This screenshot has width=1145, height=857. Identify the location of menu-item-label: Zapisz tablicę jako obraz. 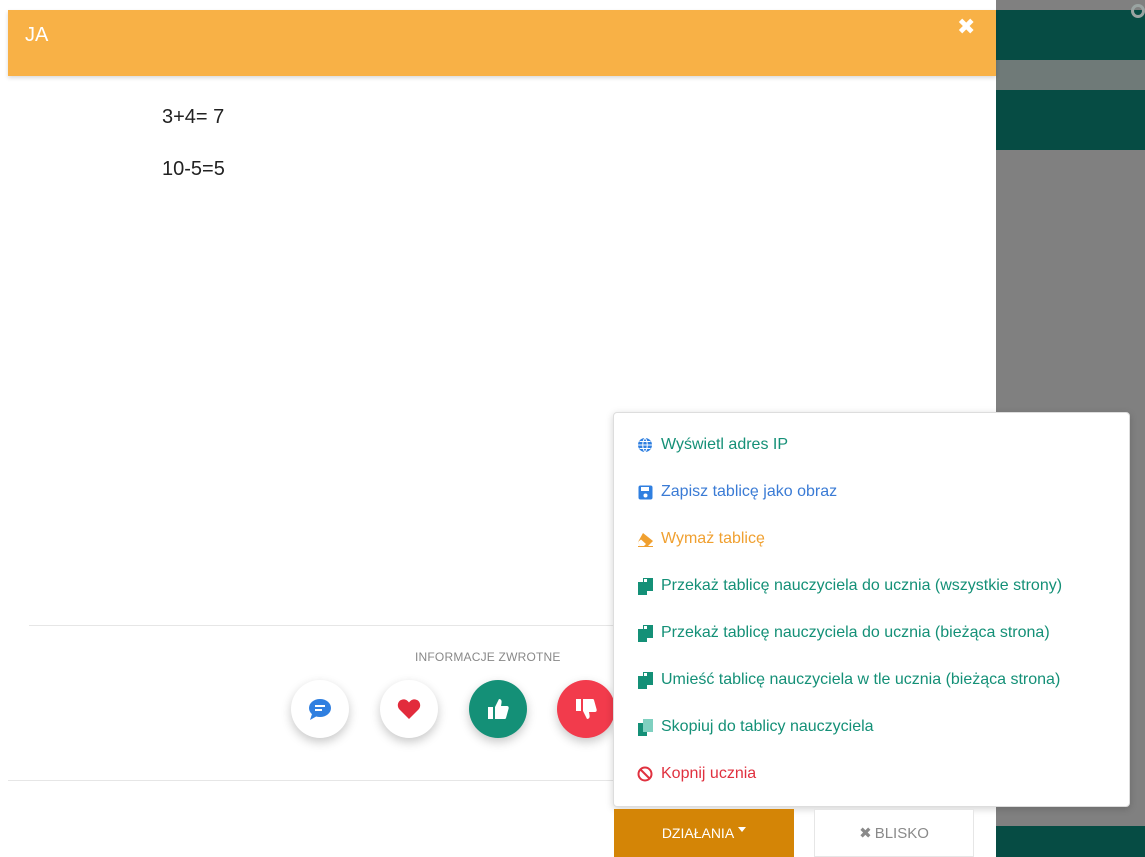
(749, 491).